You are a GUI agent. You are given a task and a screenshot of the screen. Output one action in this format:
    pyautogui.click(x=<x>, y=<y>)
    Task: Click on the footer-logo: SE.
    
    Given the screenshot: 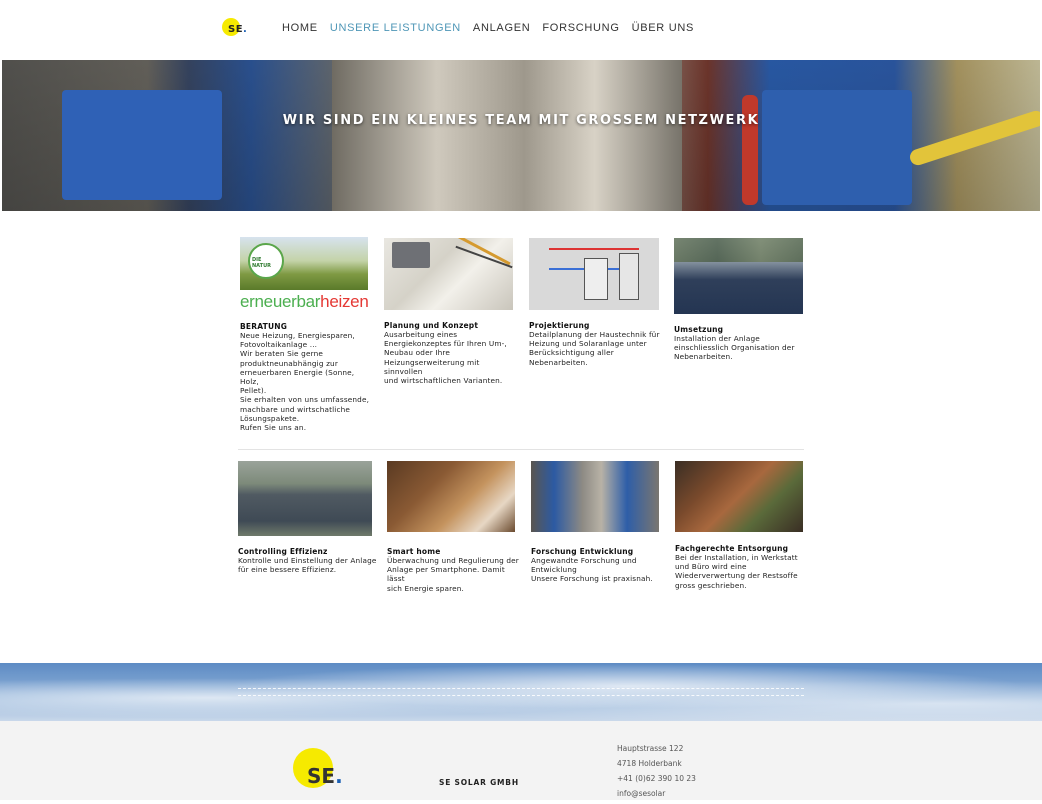 What is the action you would take?
    pyautogui.click(x=323, y=770)
    